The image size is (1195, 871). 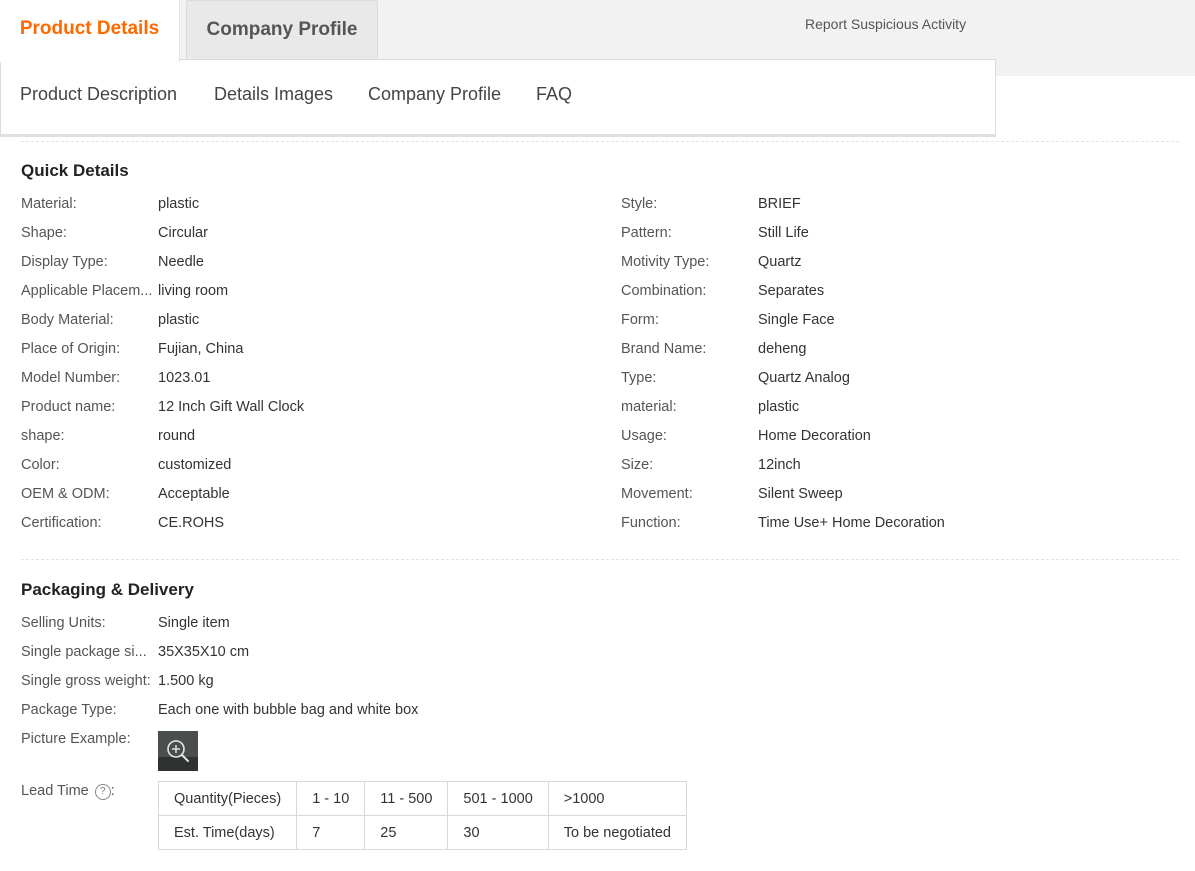 I want to click on table-row: Est. Time(days) 7 25 30 To be negotiated, so click(x=422, y=832).